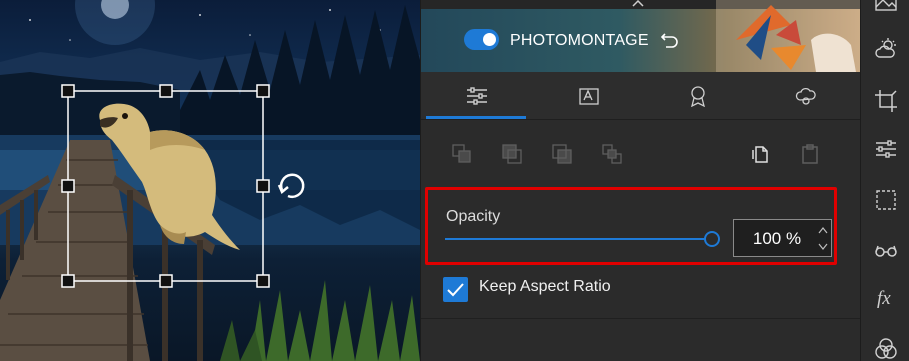  Describe the element at coordinates (760, 154) in the screenshot. I see `copy-icon` at that location.